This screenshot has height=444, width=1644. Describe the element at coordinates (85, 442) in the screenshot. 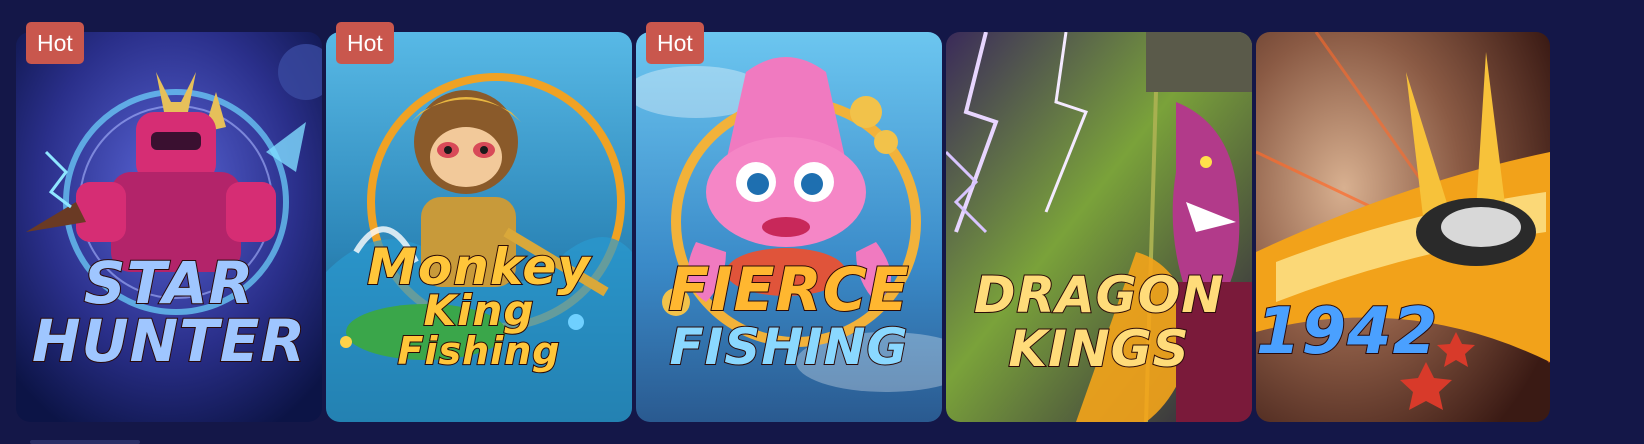

I see `scroll-indicator` at that location.